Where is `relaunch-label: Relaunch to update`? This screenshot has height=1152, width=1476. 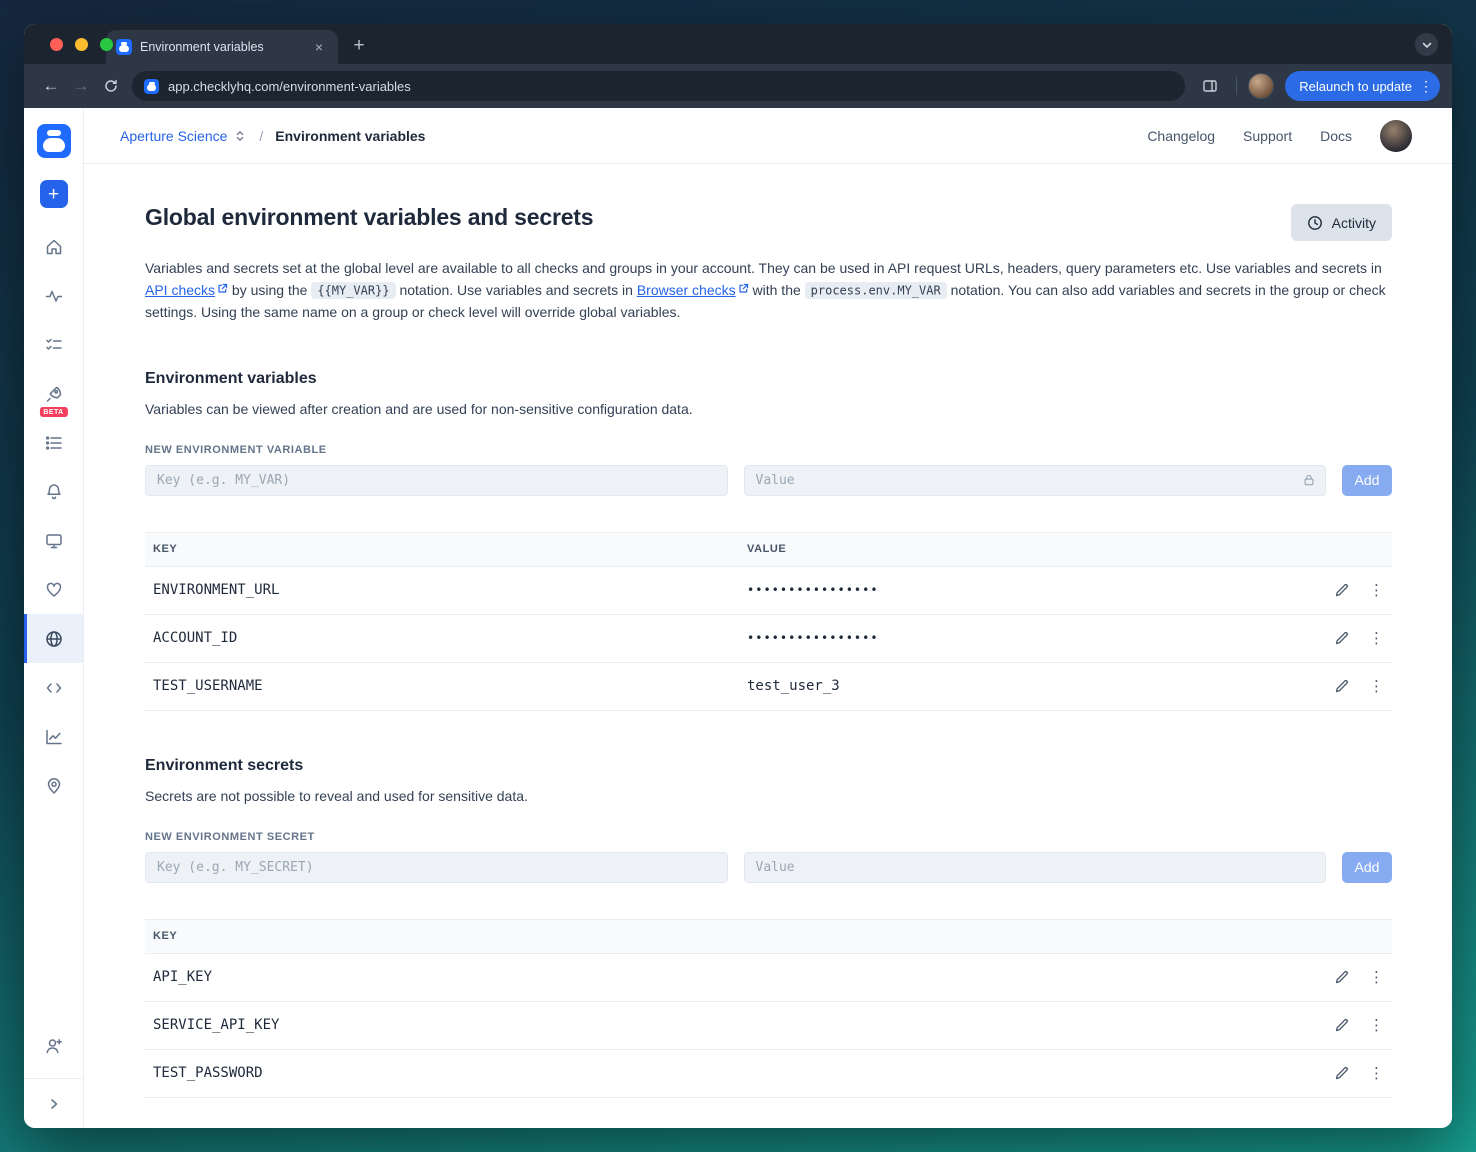 relaunch-label: Relaunch to update is located at coordinates (1355, 86).